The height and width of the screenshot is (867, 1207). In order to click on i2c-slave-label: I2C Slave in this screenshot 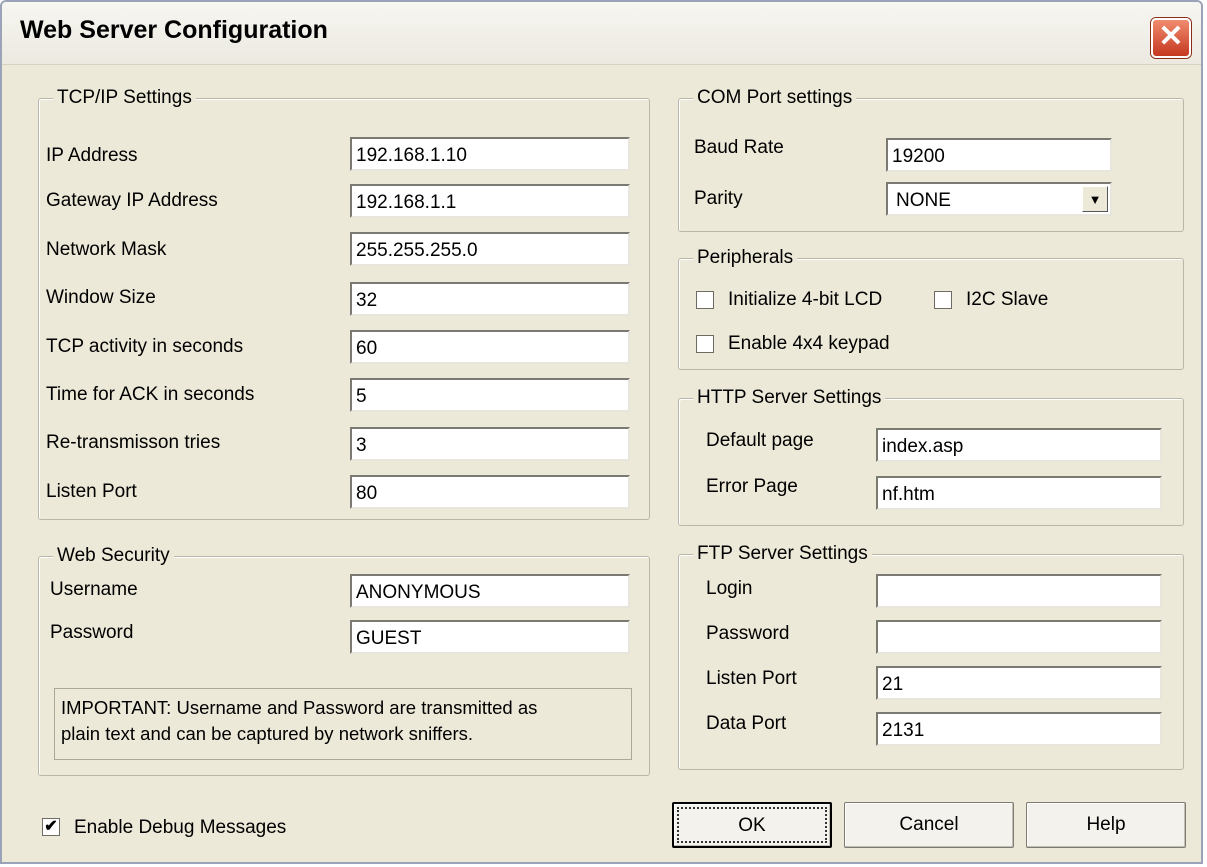, I will do `click(1007, 299)`.